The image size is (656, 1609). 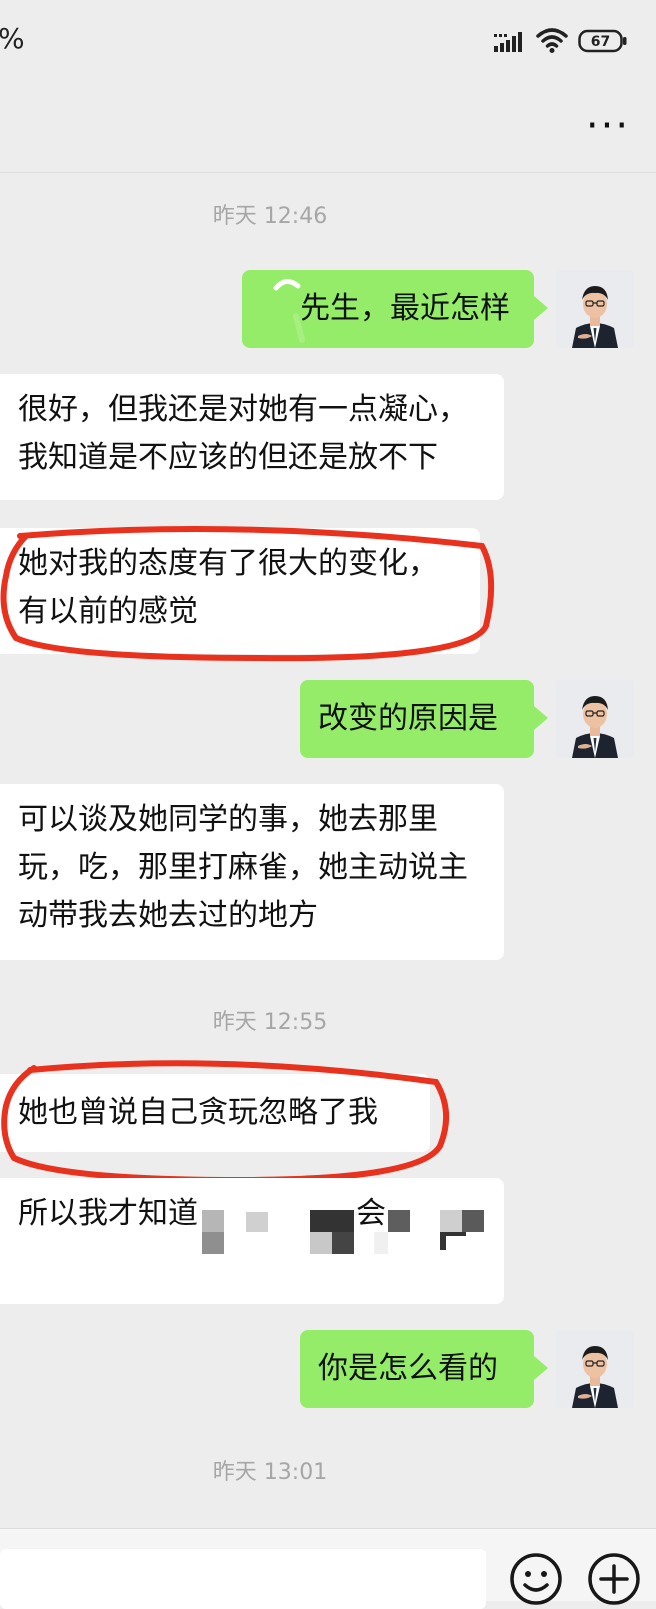 I want to click on chat-header: ···, so click(x=328, y=126).